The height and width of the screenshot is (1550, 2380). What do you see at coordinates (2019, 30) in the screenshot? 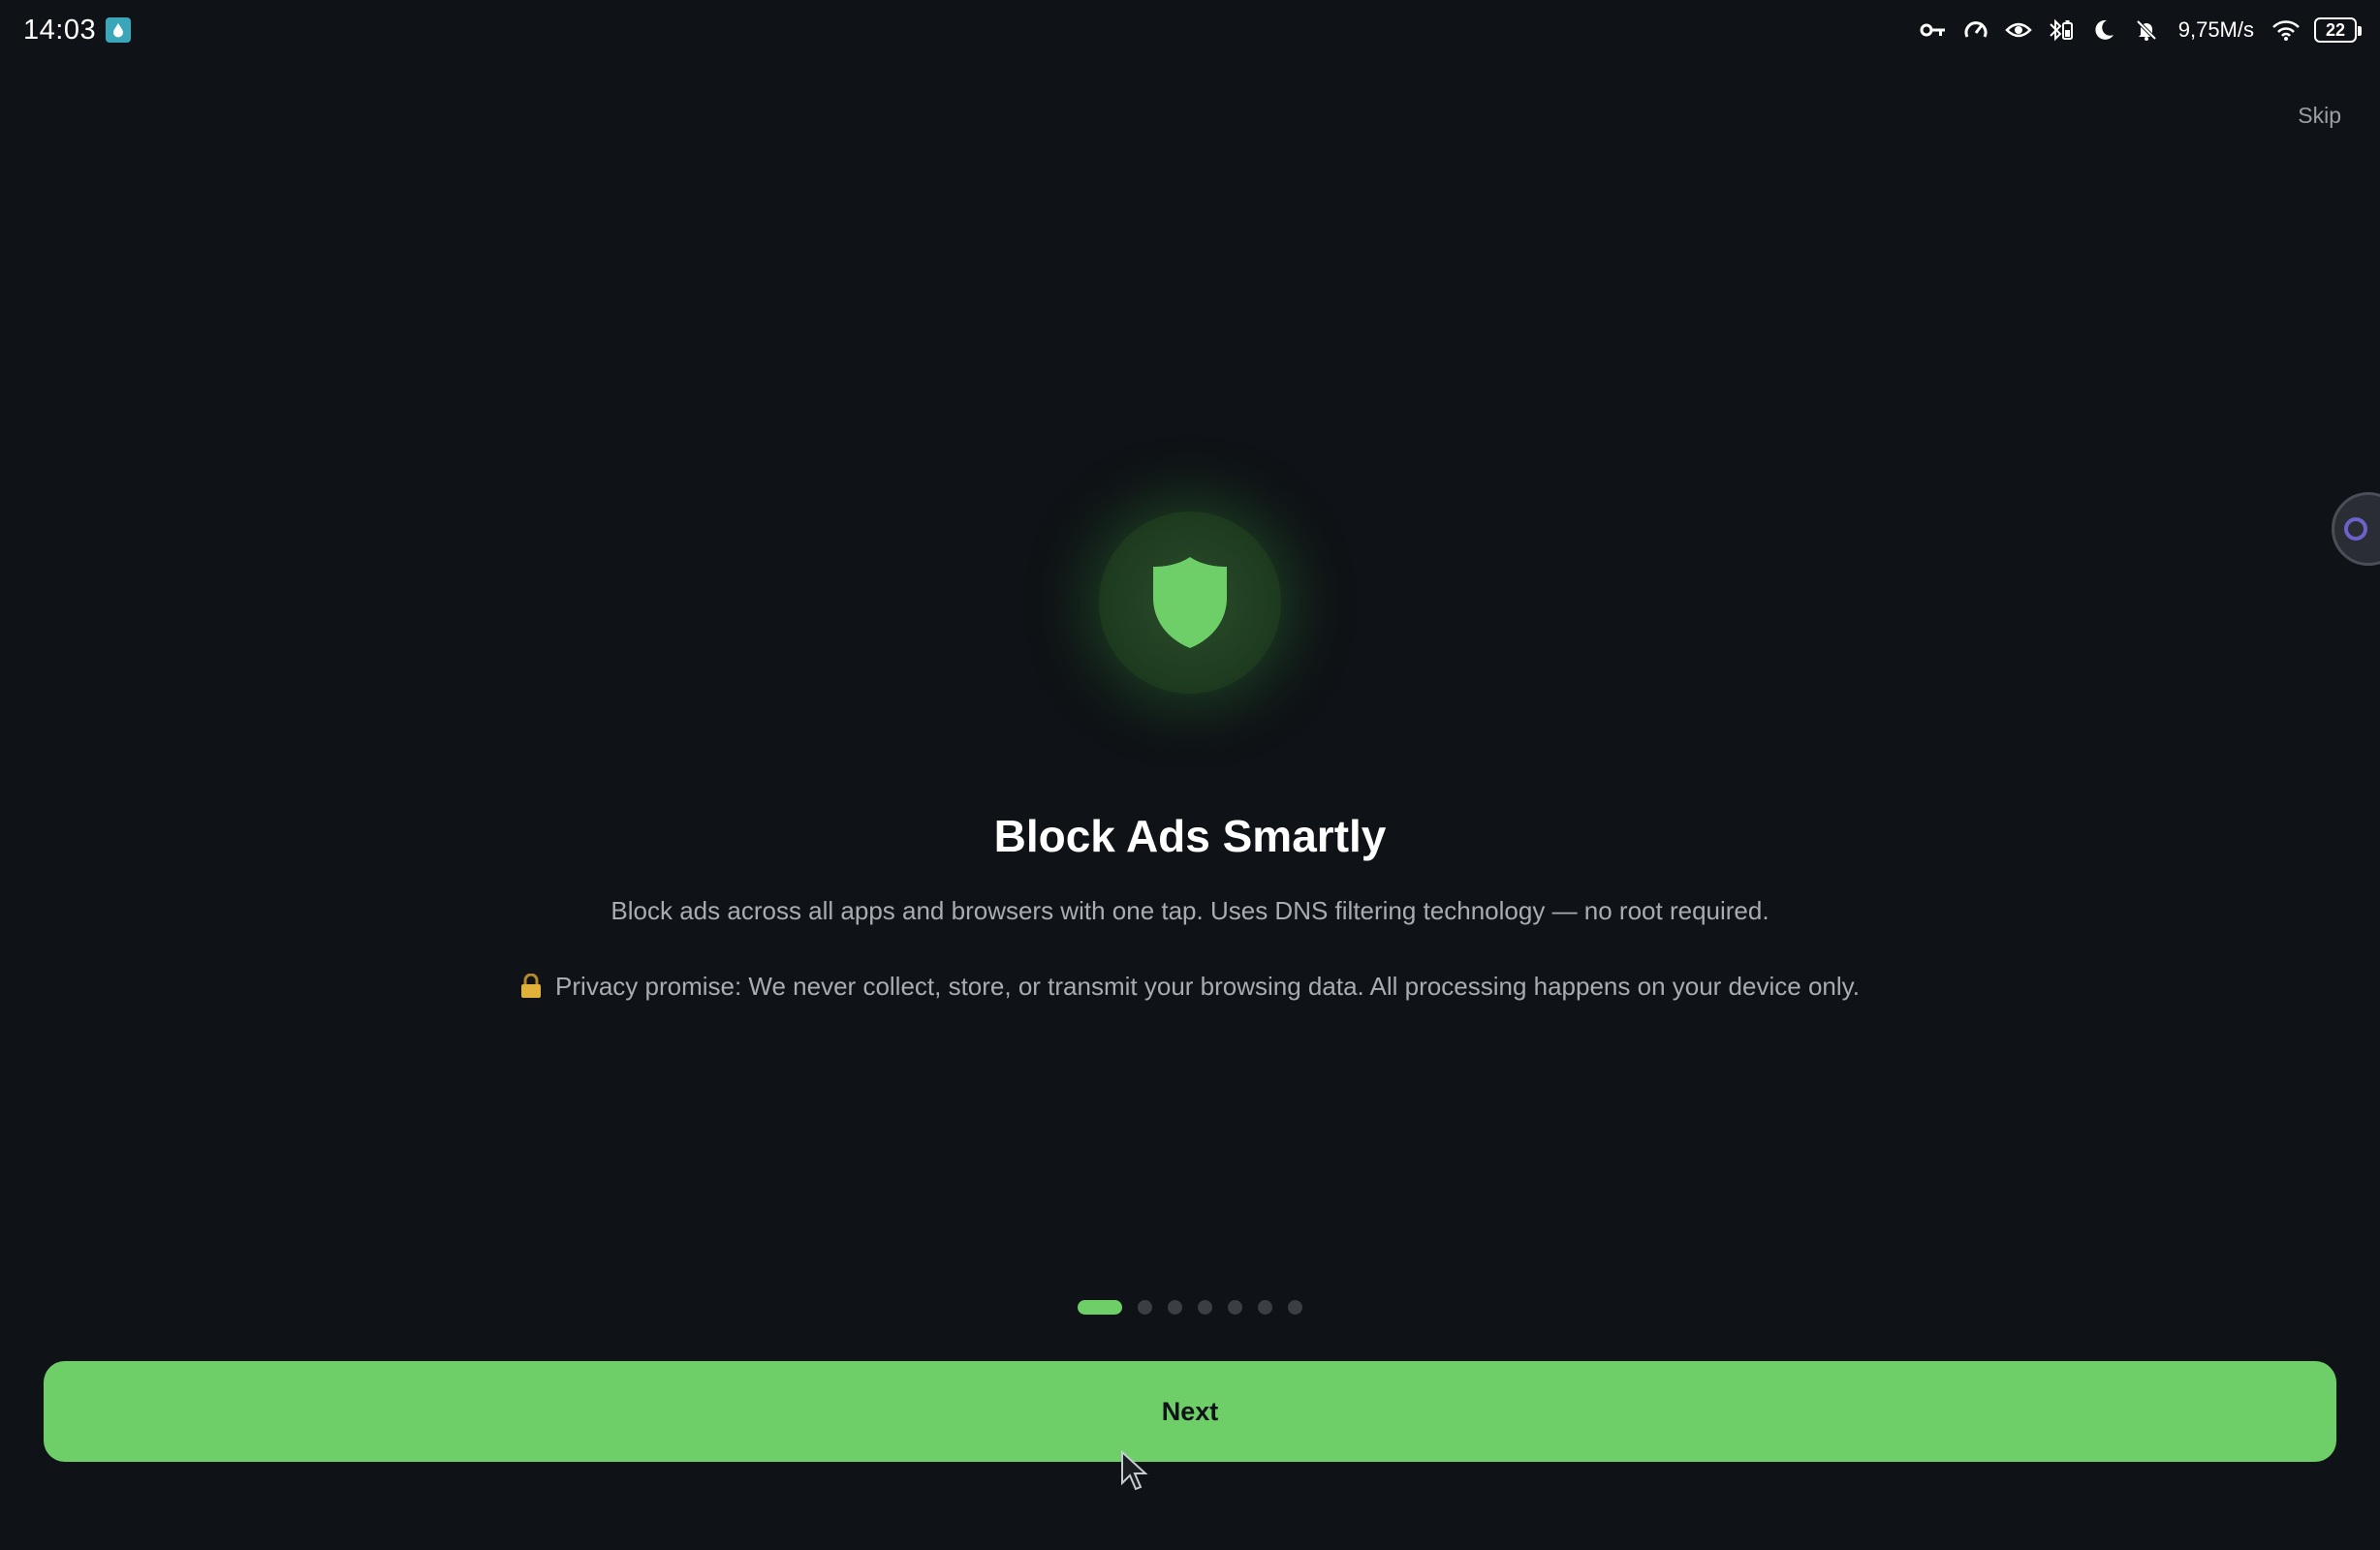
I see `eye-icon` at bounding box center [2019, 30].